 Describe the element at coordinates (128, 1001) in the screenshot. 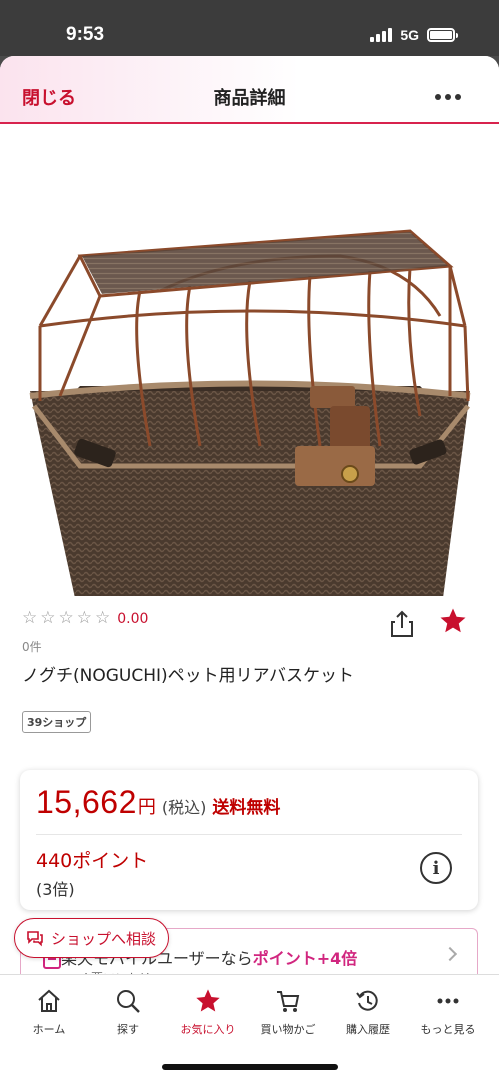

I see `search-icon` at that location.